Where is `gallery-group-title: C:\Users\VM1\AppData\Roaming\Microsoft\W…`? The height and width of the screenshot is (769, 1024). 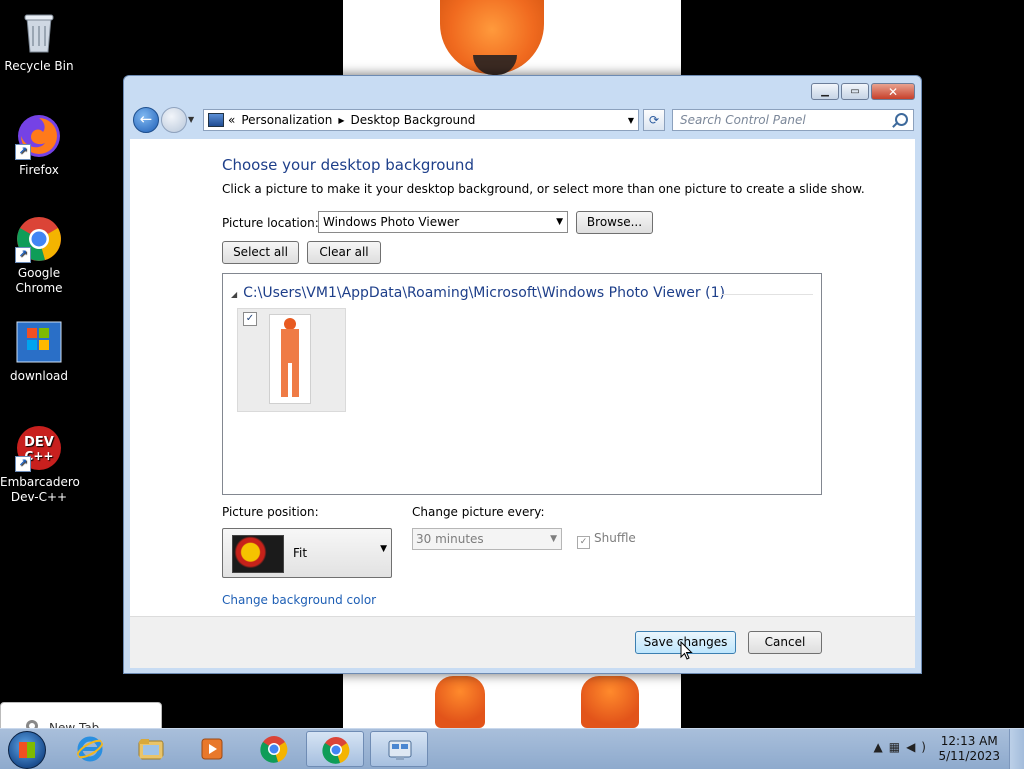
gallery-group-title: C:\Users\VM1\AppData\Roaming\Microsoft\W… is located at coordinates (484, 293).